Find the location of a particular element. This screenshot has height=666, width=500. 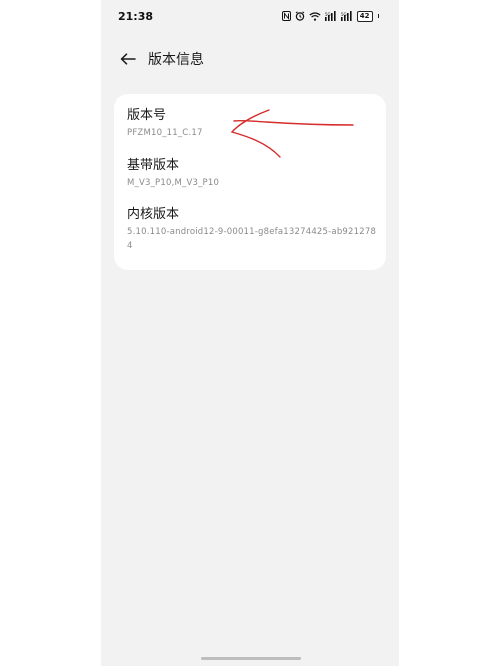

back-button is located at coordinates (128, 59).